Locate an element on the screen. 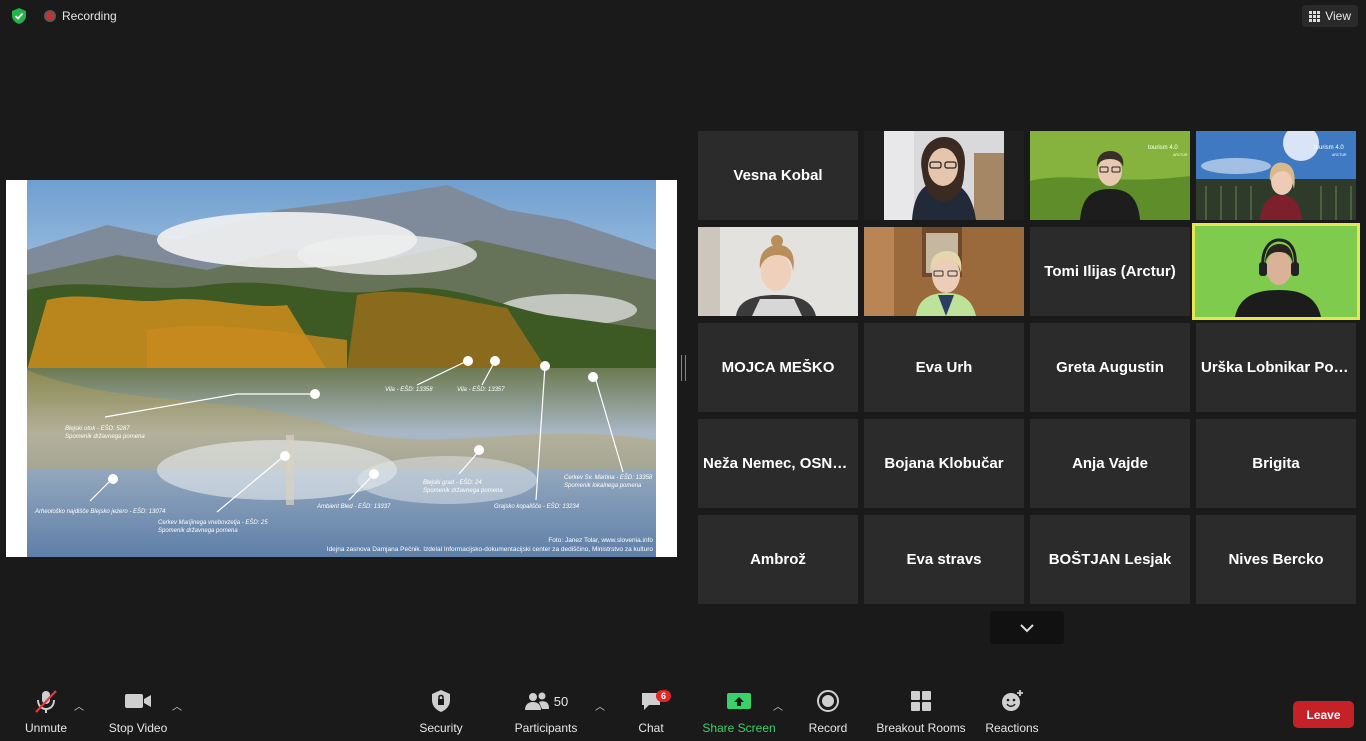 This screenshot has height=741, width=1366. participant-name: Greta Augustin is located at coordinates (1110, 367).